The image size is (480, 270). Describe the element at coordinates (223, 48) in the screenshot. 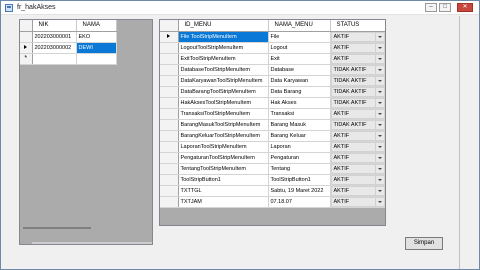

I see `id-menu-cell: LogoutToolStripMenuItem` at that location.